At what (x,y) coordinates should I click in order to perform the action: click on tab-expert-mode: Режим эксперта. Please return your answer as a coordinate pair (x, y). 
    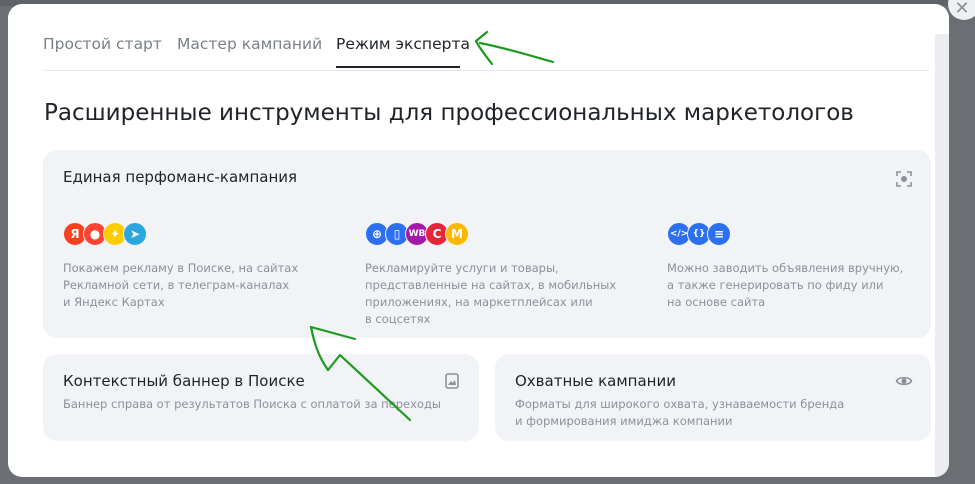
    Looking at the image, I should click on (403, 44).